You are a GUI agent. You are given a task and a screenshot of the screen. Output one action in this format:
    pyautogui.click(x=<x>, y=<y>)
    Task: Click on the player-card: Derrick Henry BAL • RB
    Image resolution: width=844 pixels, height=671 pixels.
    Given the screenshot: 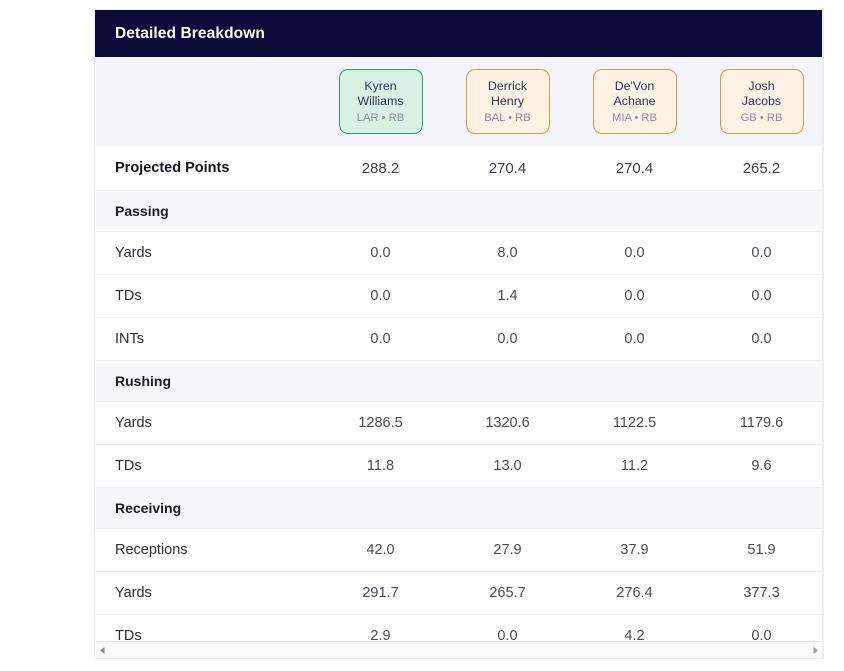 What is the action you would take?
    pyautogui.click(x=507, y=101)
    